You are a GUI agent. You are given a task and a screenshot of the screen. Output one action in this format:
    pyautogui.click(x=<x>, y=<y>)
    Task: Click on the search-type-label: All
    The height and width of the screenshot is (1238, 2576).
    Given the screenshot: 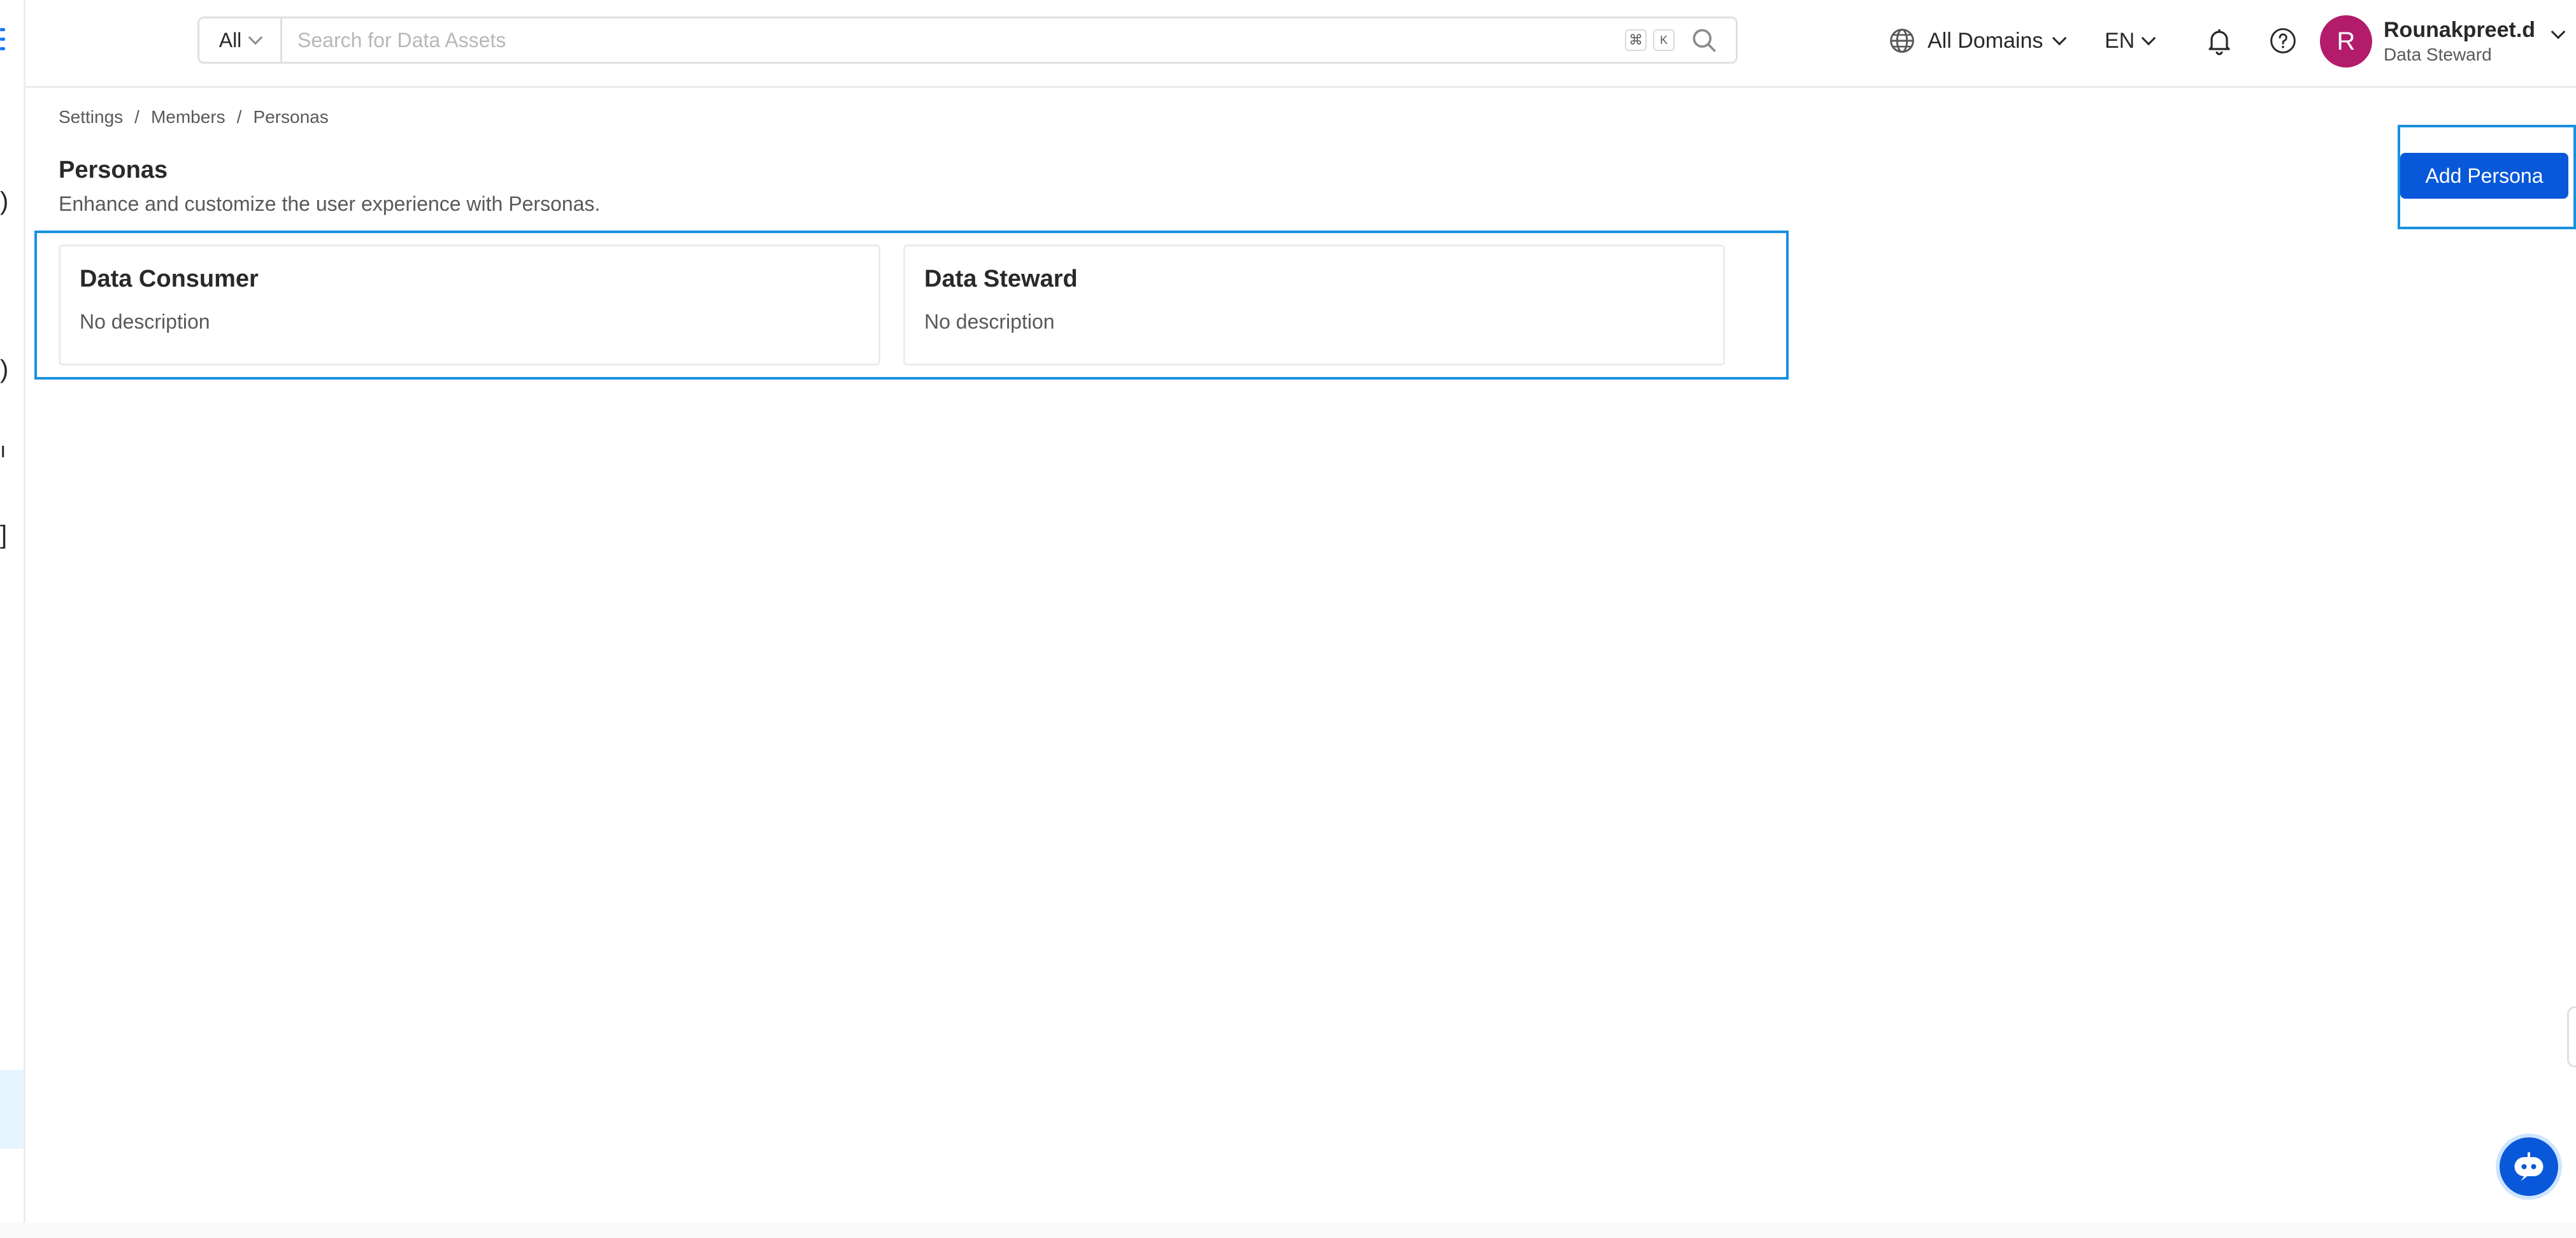 What is the action you would take?
    pyautogui.click(x=230, y=40)
    